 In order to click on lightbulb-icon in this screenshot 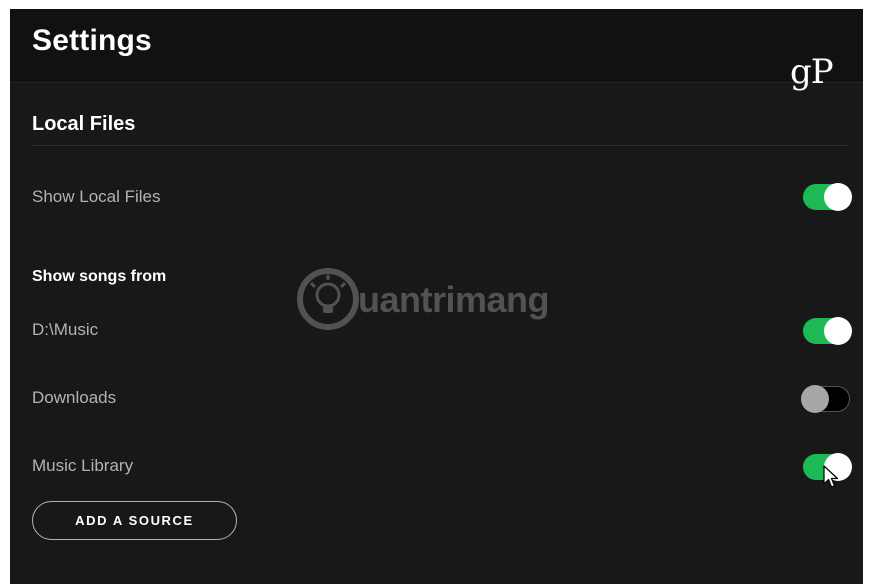, I will do `click(328, 299)`.